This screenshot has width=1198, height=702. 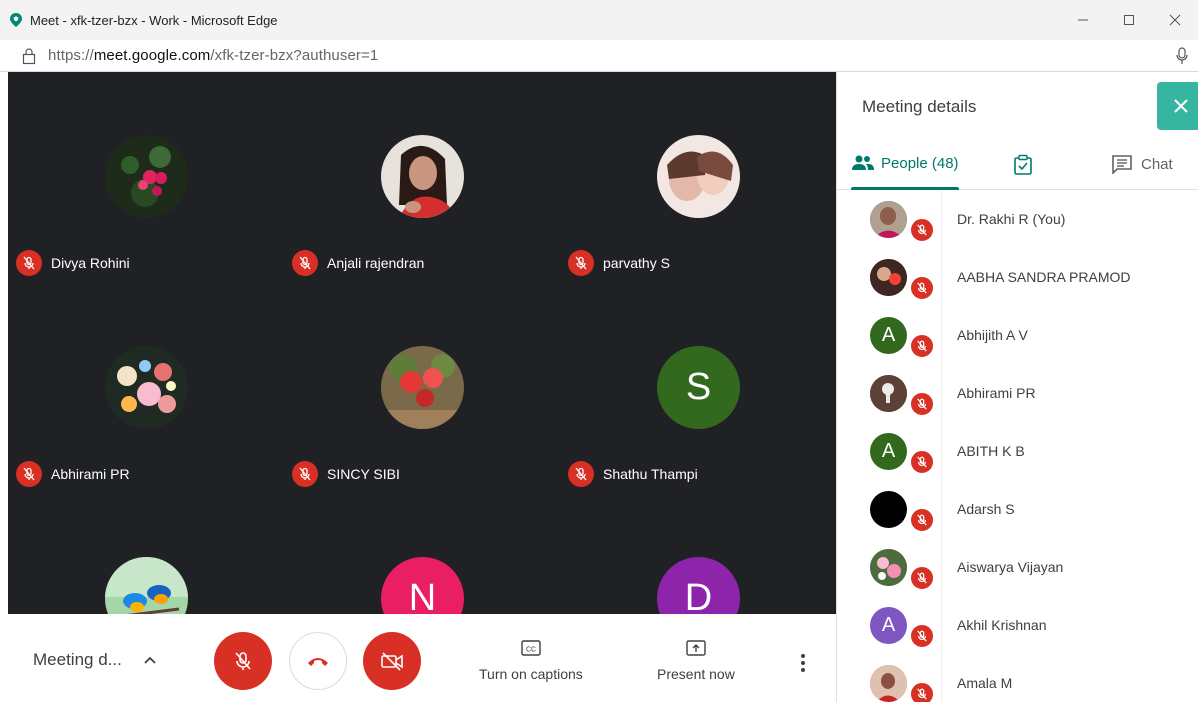 What do you see at coordinates (422, 595) in the screenshot?
I see `avatar-letter: N` at bounding box center [422, 595].